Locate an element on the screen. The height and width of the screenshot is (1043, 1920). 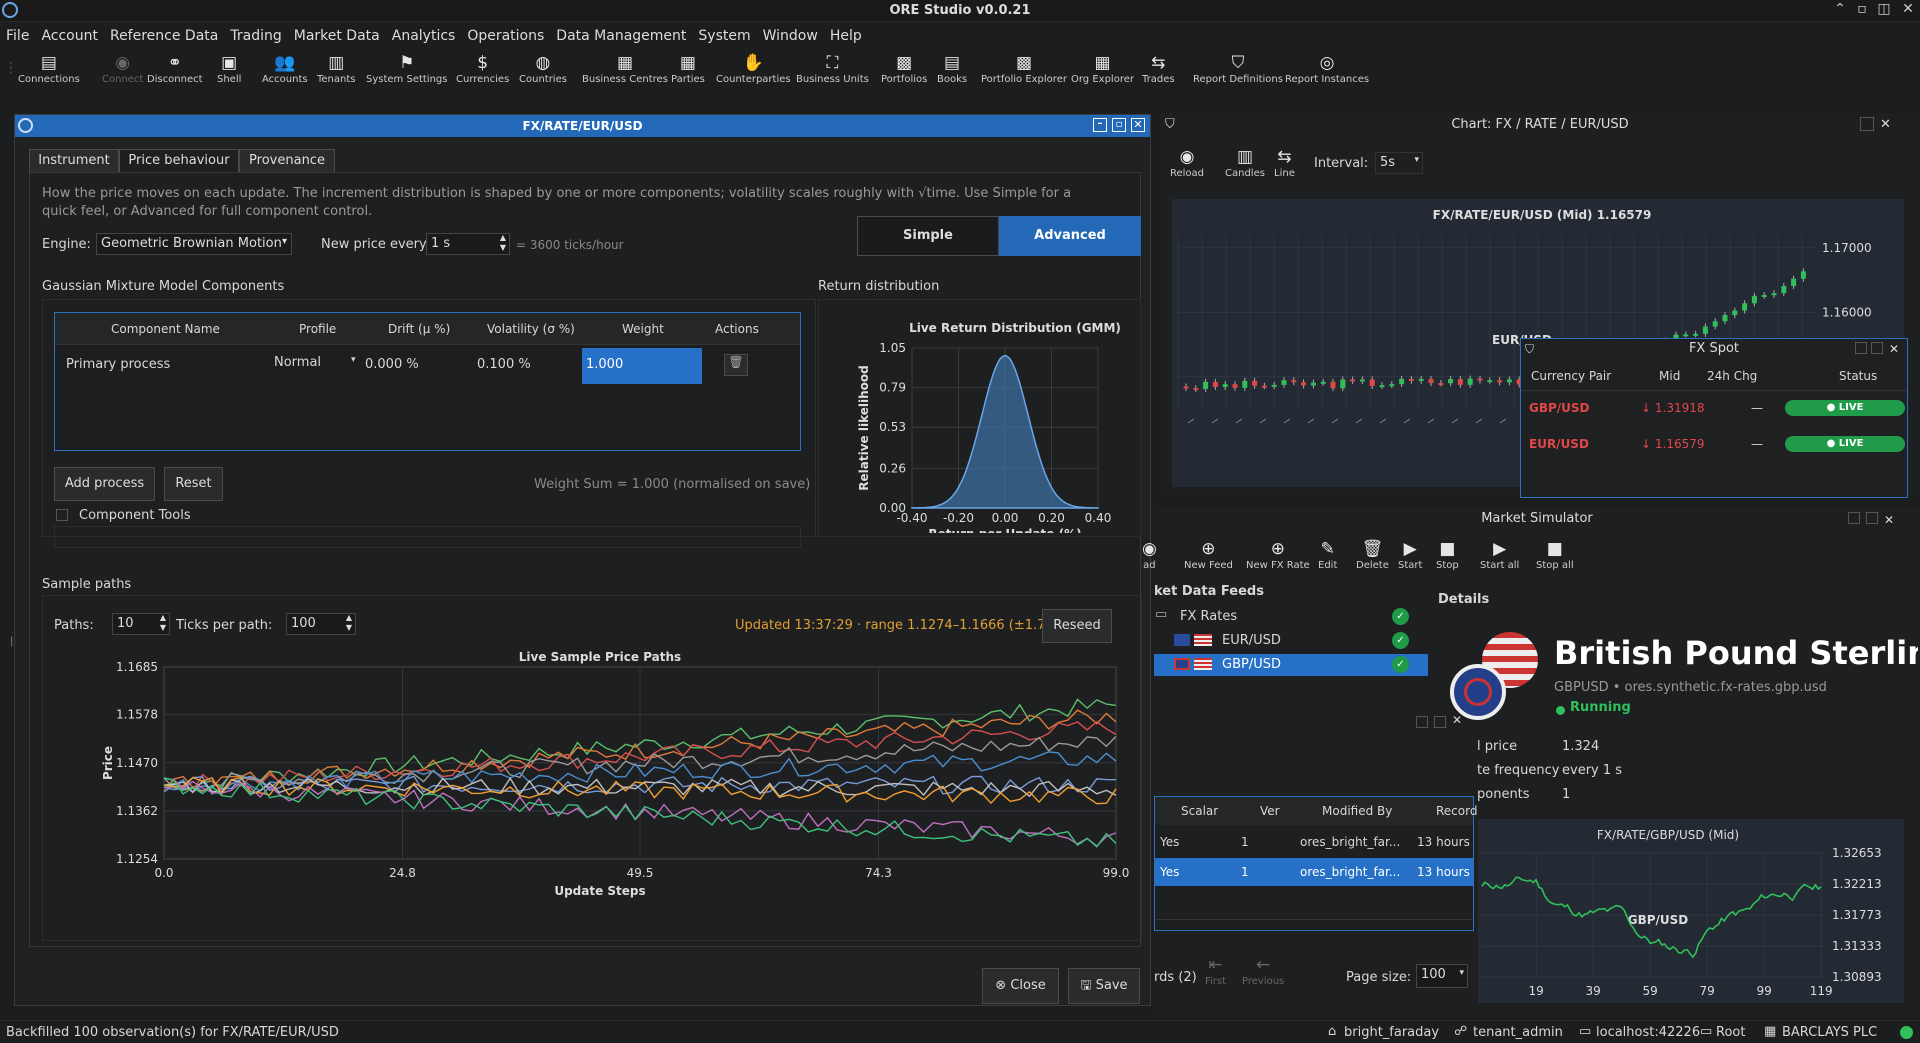
tree-node-eurusd: EUR/USD ✓ is located at coordinates (1291, 641).